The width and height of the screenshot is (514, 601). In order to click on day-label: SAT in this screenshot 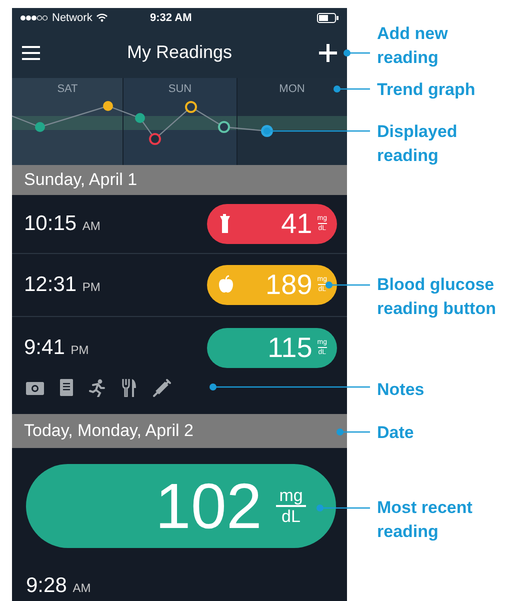, I will do `click(67, 88)`.